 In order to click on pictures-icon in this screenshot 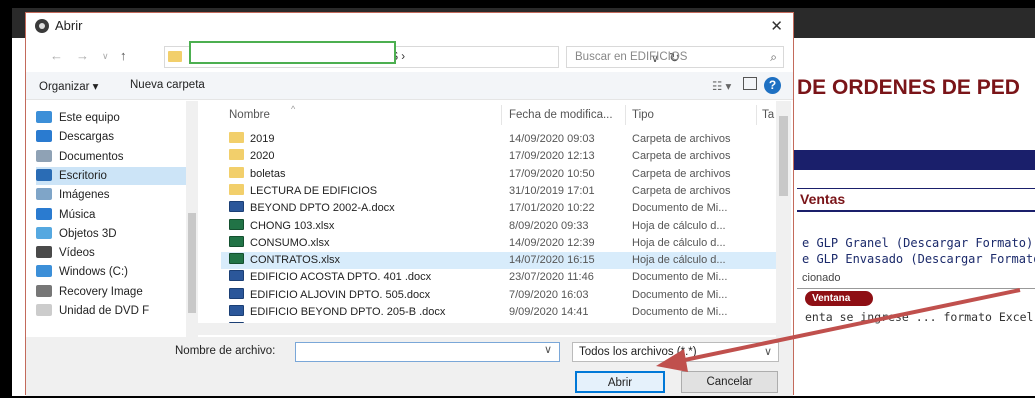, I will do `click(44, 194)`.